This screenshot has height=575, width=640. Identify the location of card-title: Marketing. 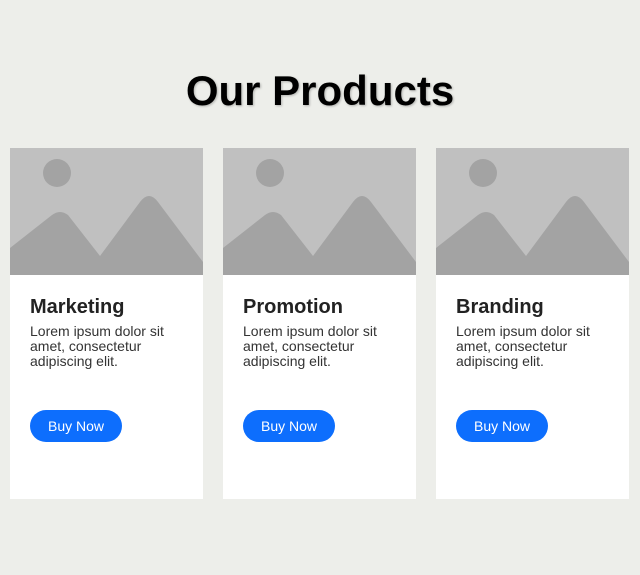
(77, 307).